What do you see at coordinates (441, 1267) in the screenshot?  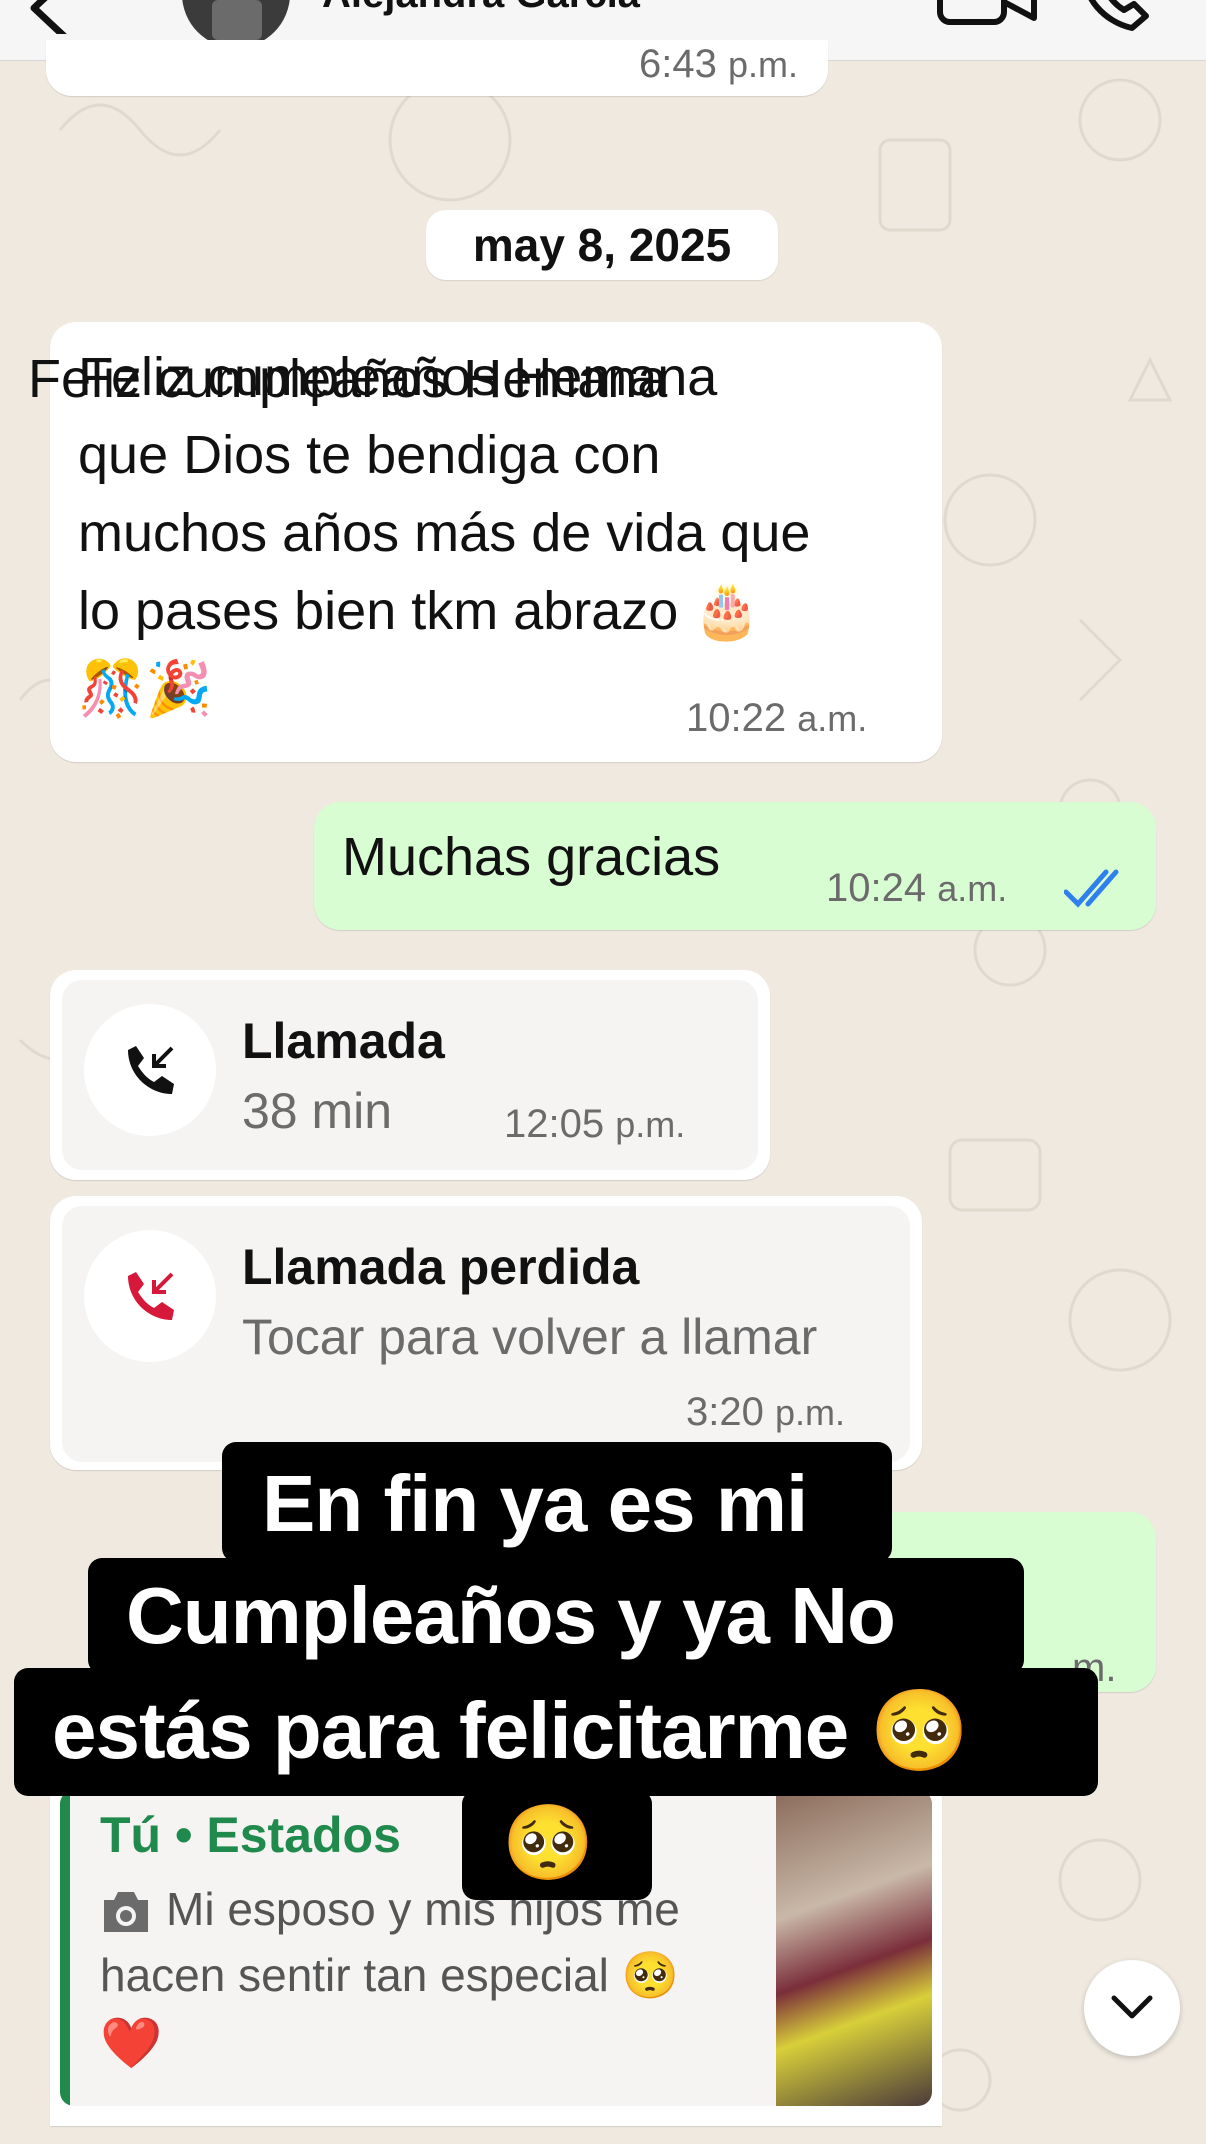 I see `call-title: Llamada perdida` at bounding box center [441, 1267].